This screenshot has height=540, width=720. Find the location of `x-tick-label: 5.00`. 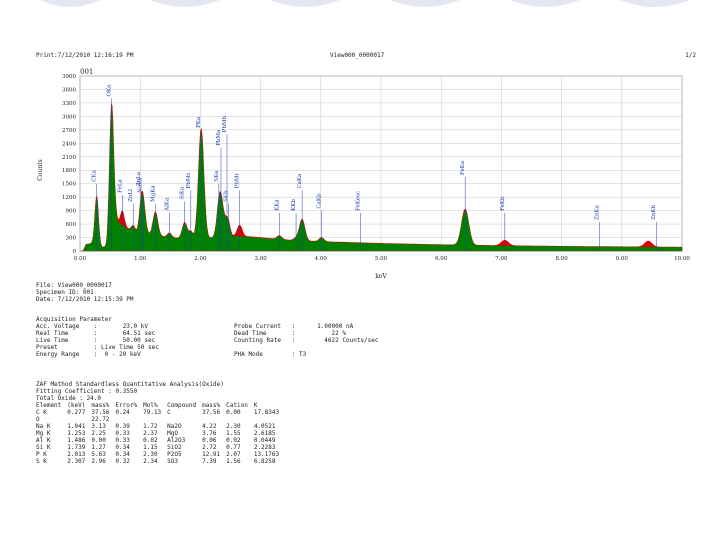

x-tick-label: 5.00 is located at coordinates (381, 259).